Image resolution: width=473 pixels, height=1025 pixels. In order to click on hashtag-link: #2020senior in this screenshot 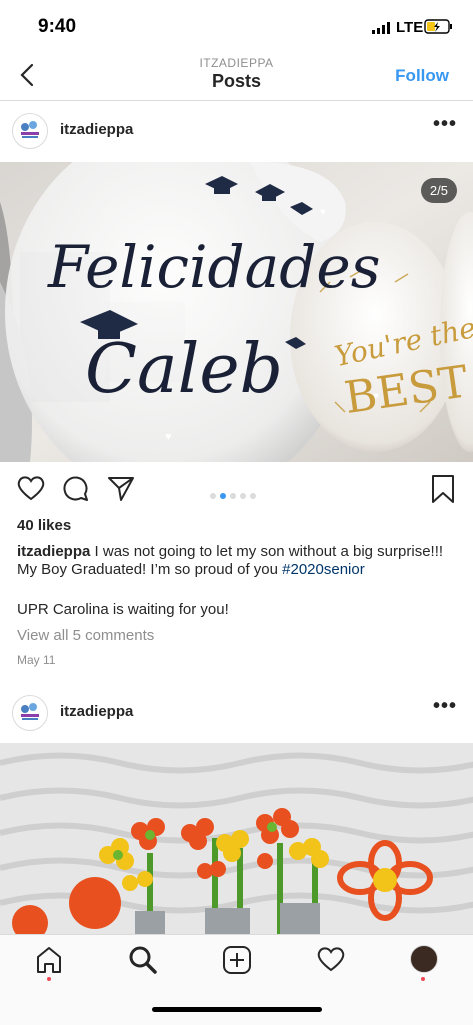, I will do `click(323, 569)`.